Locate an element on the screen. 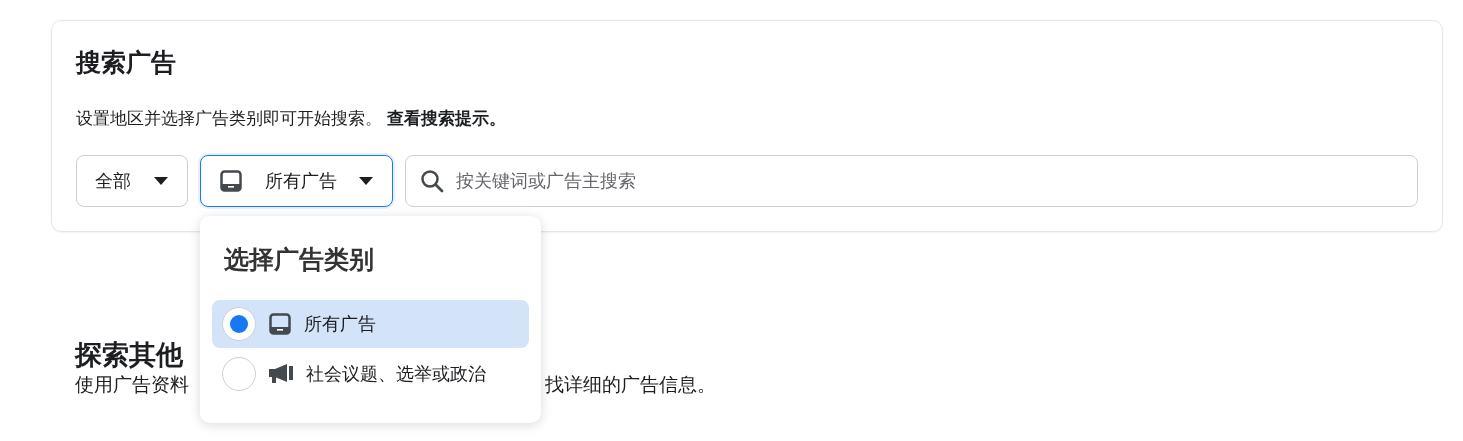 The width and height of the screenshot is (1463, 441). section-description: 找详细的广告信息。 is located at coordinates (630, 385).